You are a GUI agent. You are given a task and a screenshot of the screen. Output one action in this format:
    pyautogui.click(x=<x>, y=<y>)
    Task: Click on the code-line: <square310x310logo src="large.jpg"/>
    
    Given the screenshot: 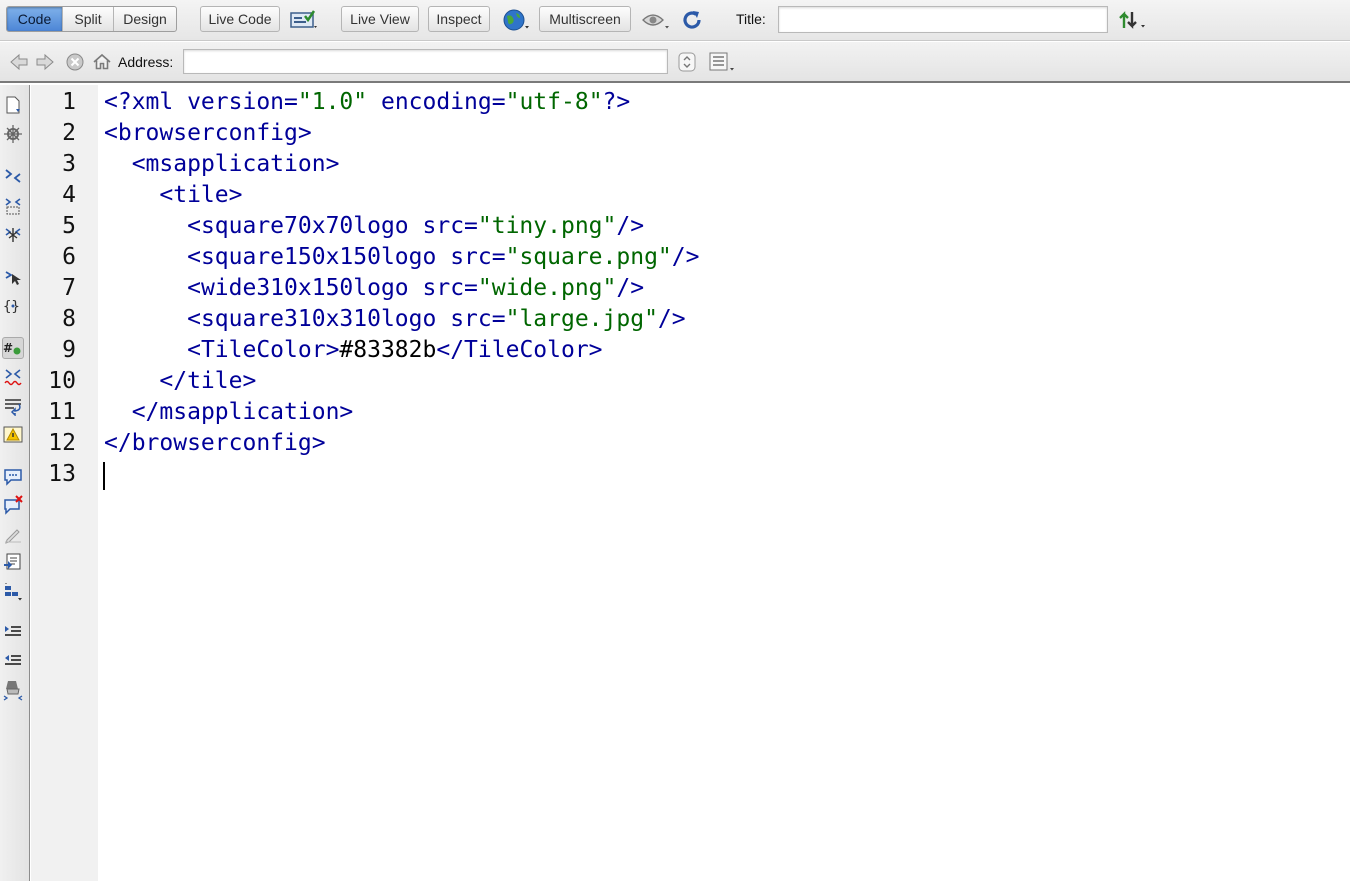 What is the action you would take?
    pyautogui.click(x=395, y=319)
    